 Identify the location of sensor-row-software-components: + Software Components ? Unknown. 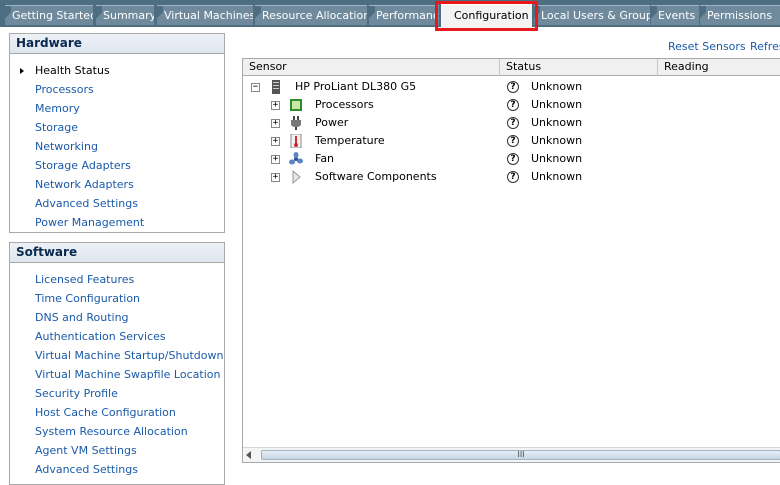
(511, 177).